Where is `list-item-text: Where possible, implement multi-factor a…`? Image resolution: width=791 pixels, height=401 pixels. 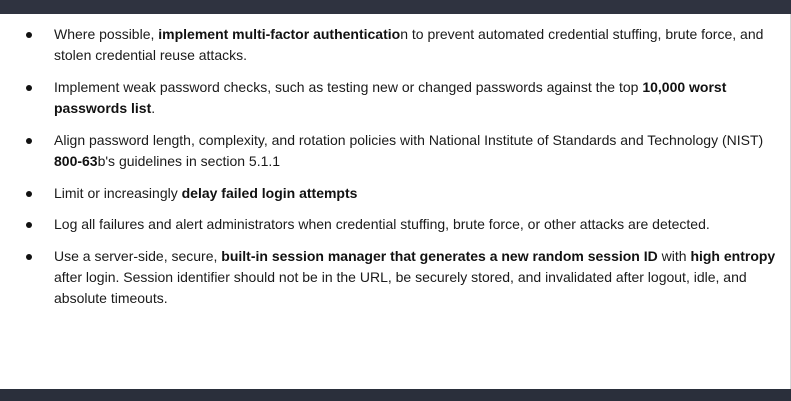 list-item-text: Where possible, implement multi-factor a… is located at coordinates (409, 44).